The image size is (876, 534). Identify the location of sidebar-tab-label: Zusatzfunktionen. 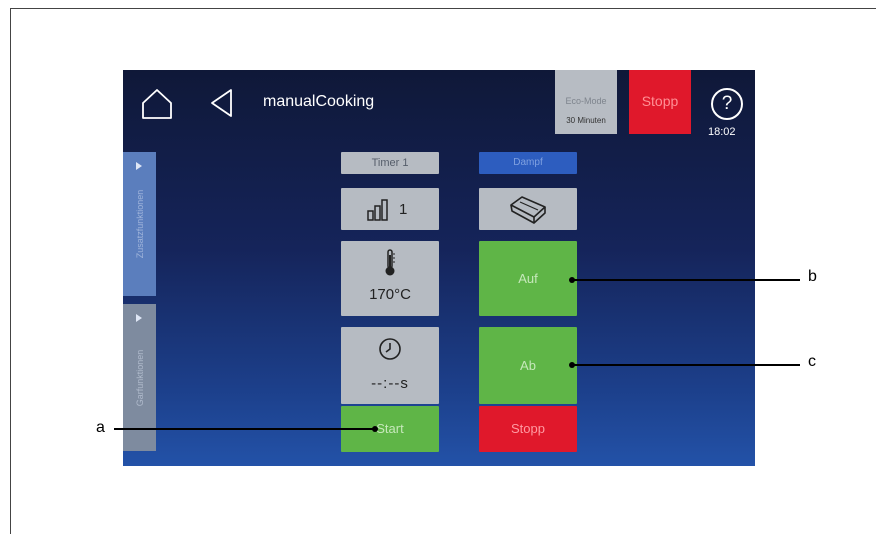
(139, 224).